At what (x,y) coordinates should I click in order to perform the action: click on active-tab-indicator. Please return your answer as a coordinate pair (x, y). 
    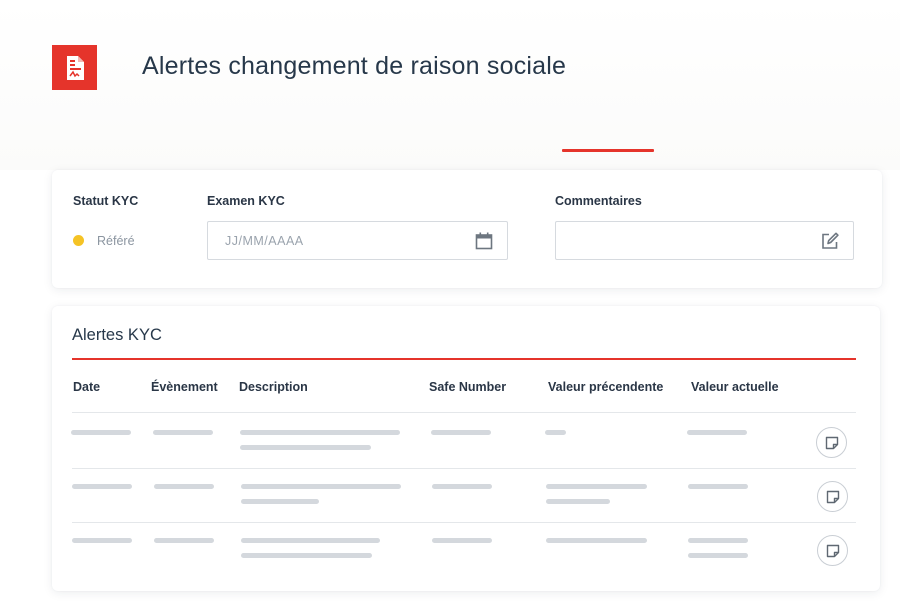
    Looking at the image, I should click on (608, 150).